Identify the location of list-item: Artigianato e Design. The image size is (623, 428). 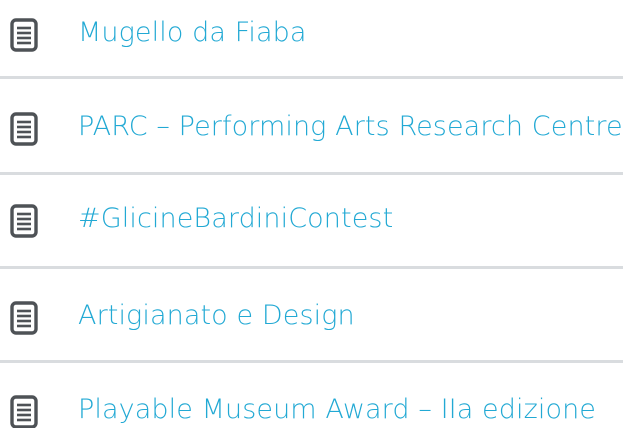
(311, 317).